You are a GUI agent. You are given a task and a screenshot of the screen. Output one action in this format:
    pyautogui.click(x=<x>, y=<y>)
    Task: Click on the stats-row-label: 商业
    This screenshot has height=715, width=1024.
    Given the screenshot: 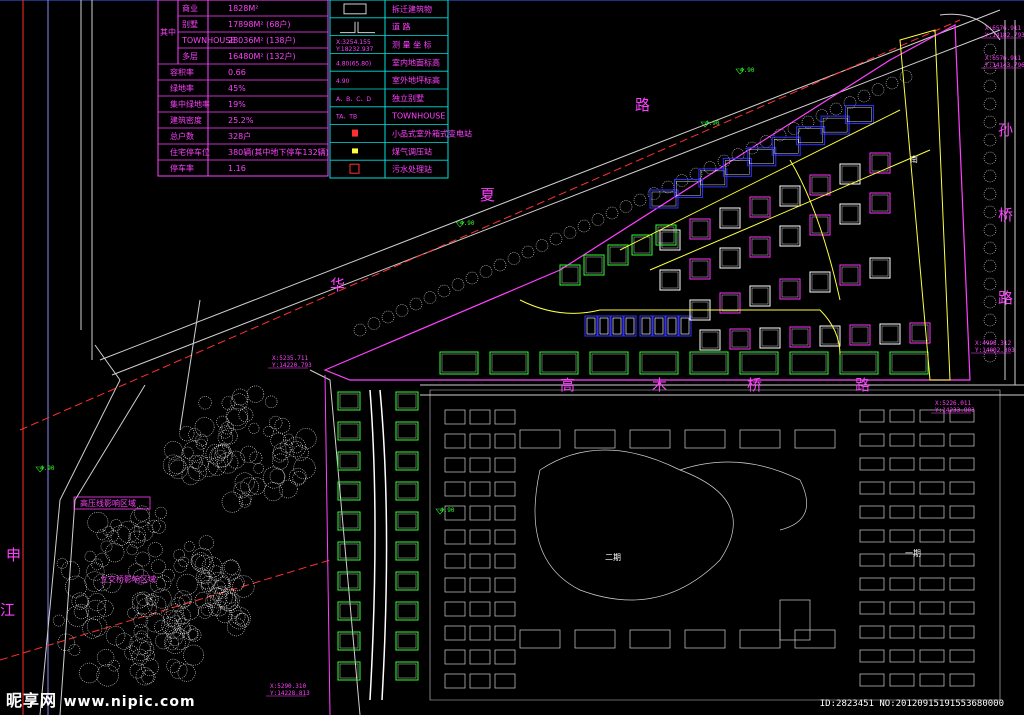 What is the action you would take?
    pyautogui.click(x=190, y=8)
    